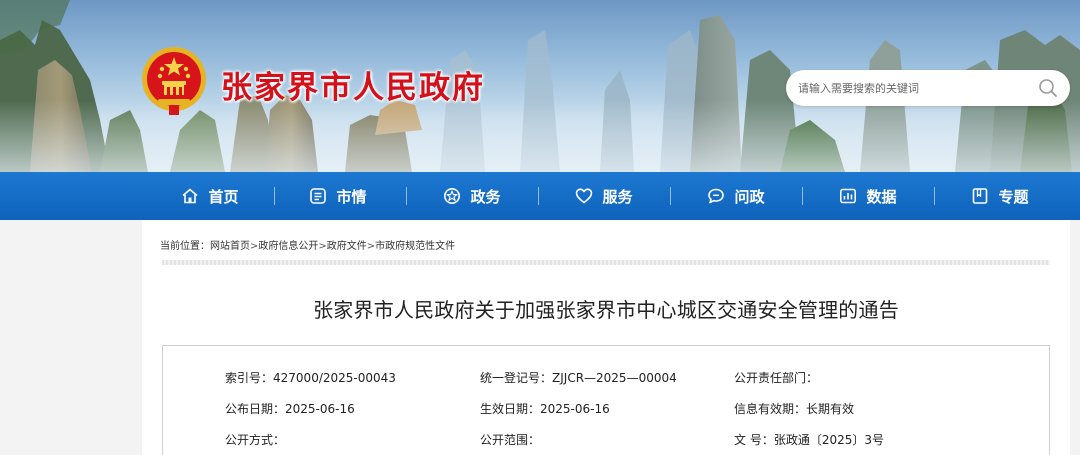  I want to click on nav-item-city-info: 市情, so click(338, 196).